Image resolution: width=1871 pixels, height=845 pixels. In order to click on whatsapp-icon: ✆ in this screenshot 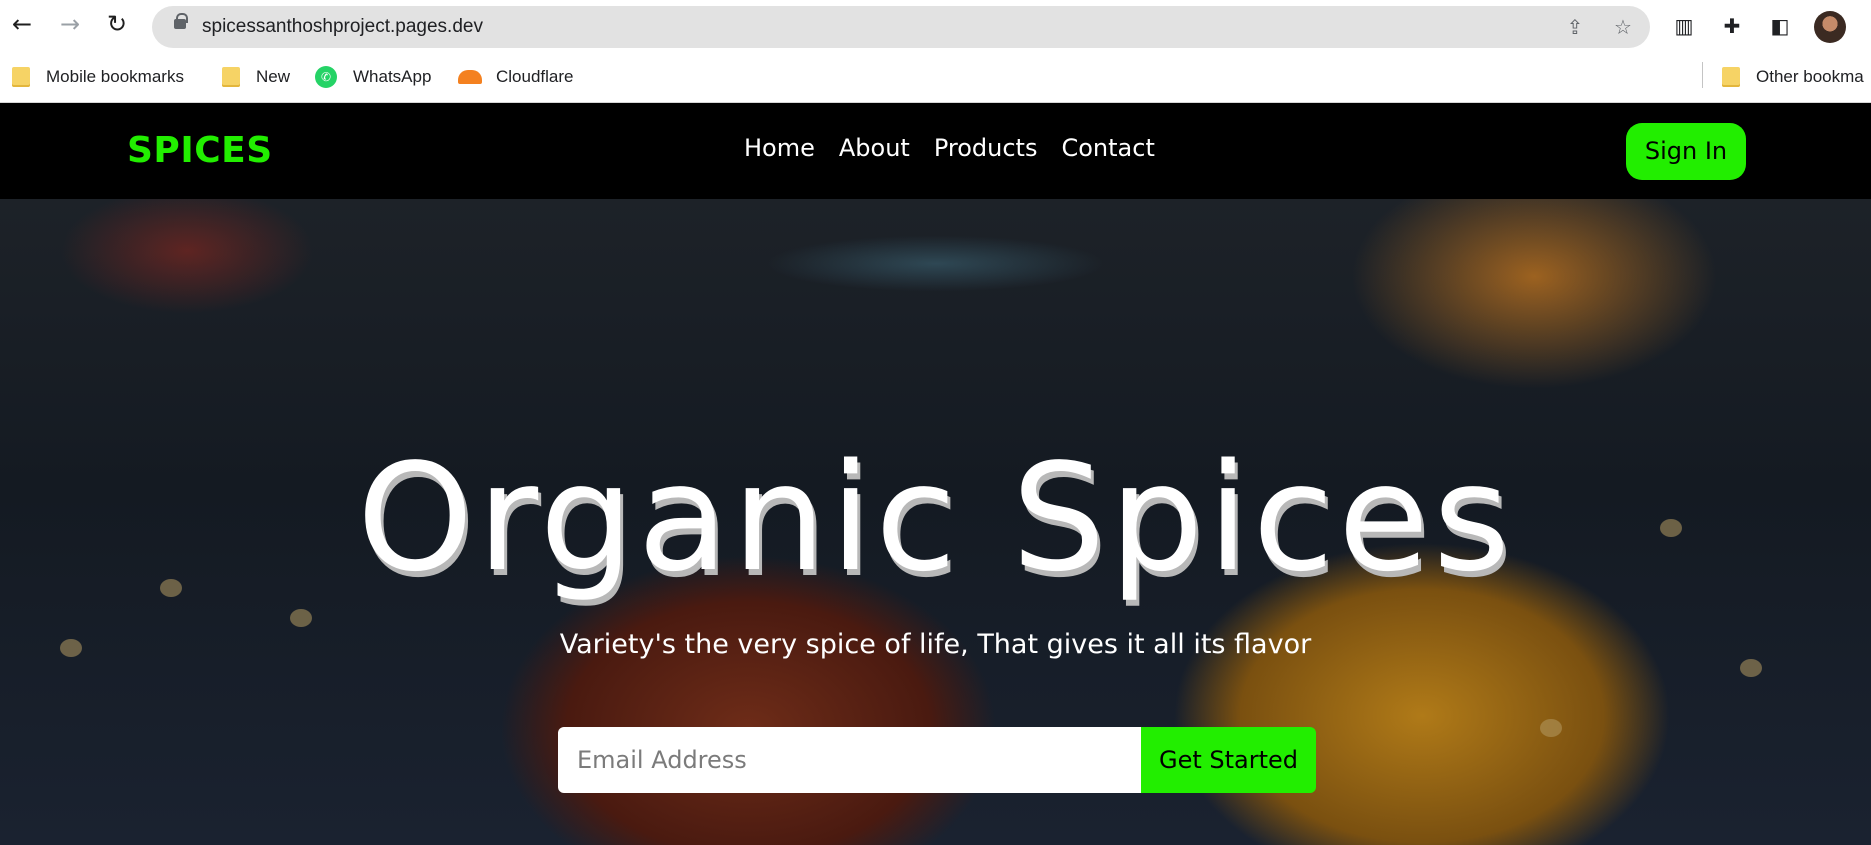, I will do `click(326, 77)`.